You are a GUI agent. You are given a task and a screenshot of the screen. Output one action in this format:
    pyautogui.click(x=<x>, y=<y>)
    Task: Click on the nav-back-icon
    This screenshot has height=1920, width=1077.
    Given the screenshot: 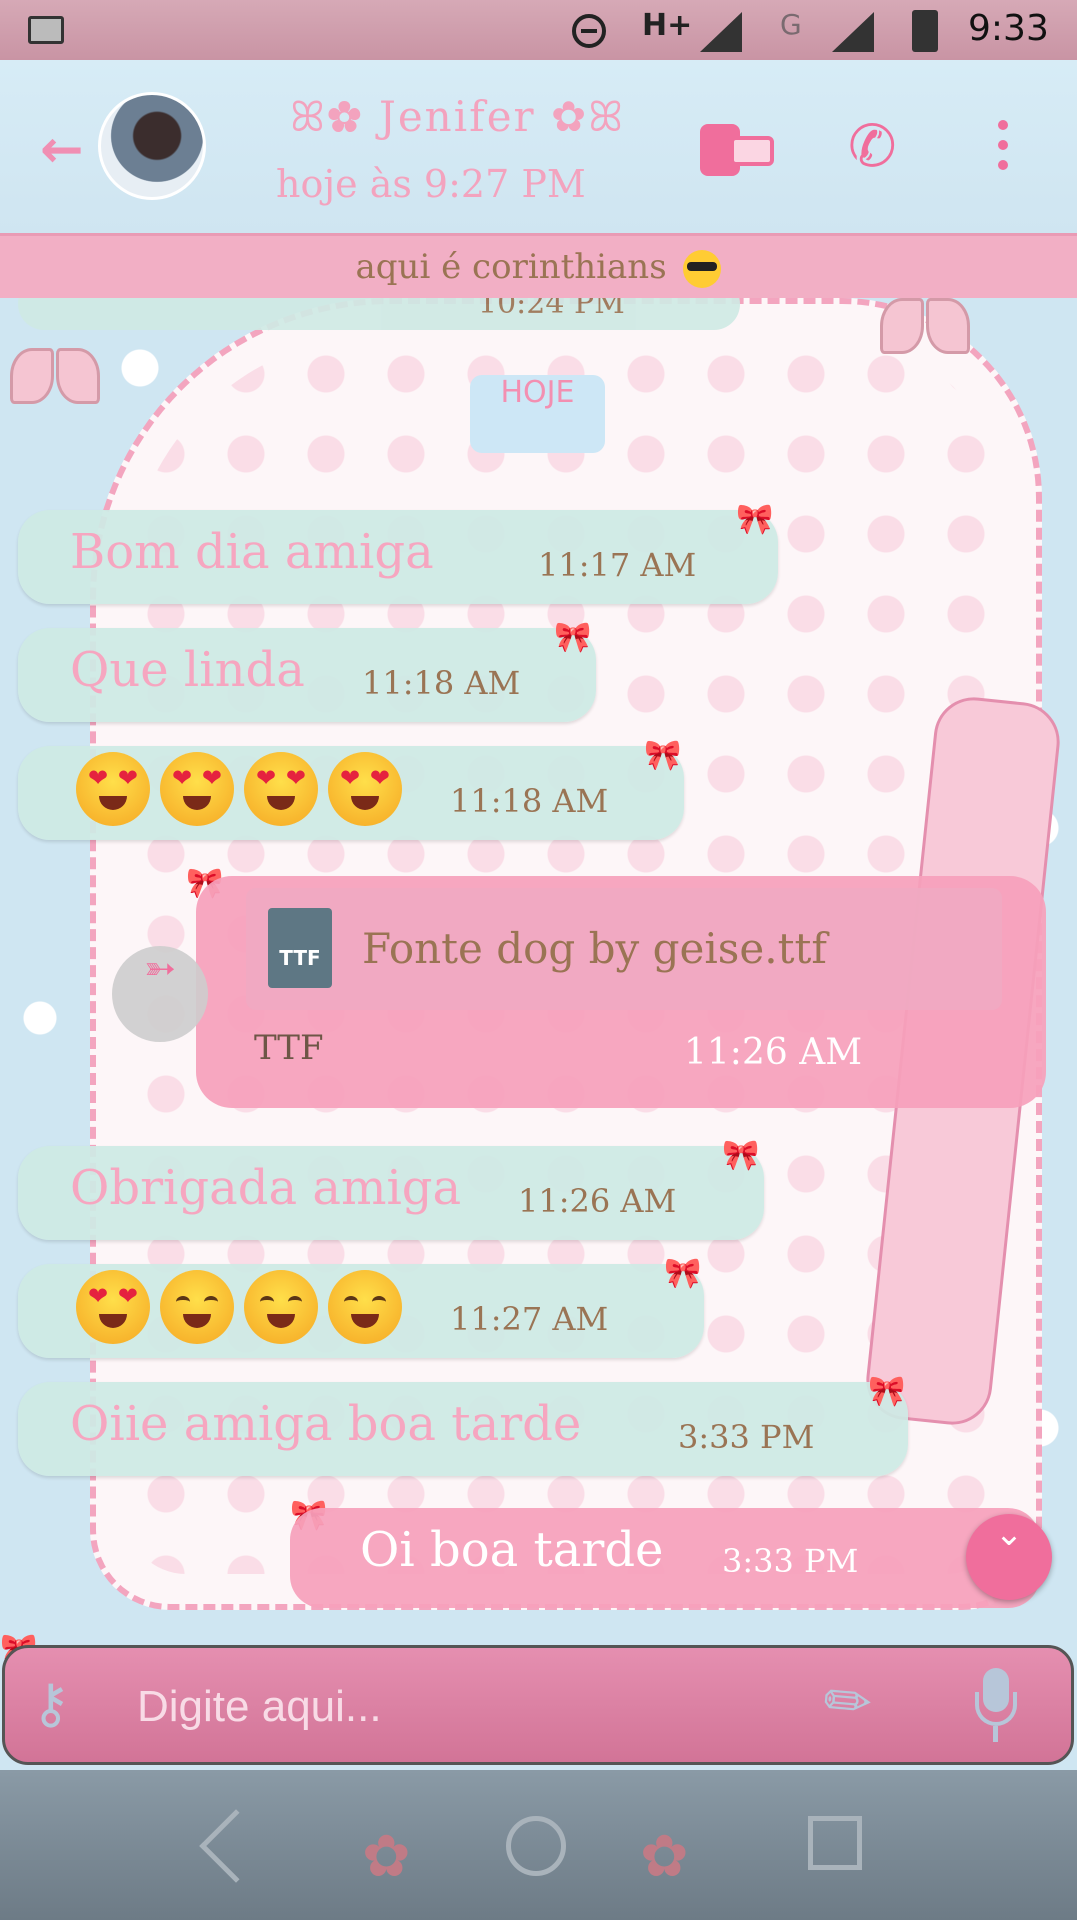 What is the action you would take?
    pyautogui.click(x=236, y=1846)
    